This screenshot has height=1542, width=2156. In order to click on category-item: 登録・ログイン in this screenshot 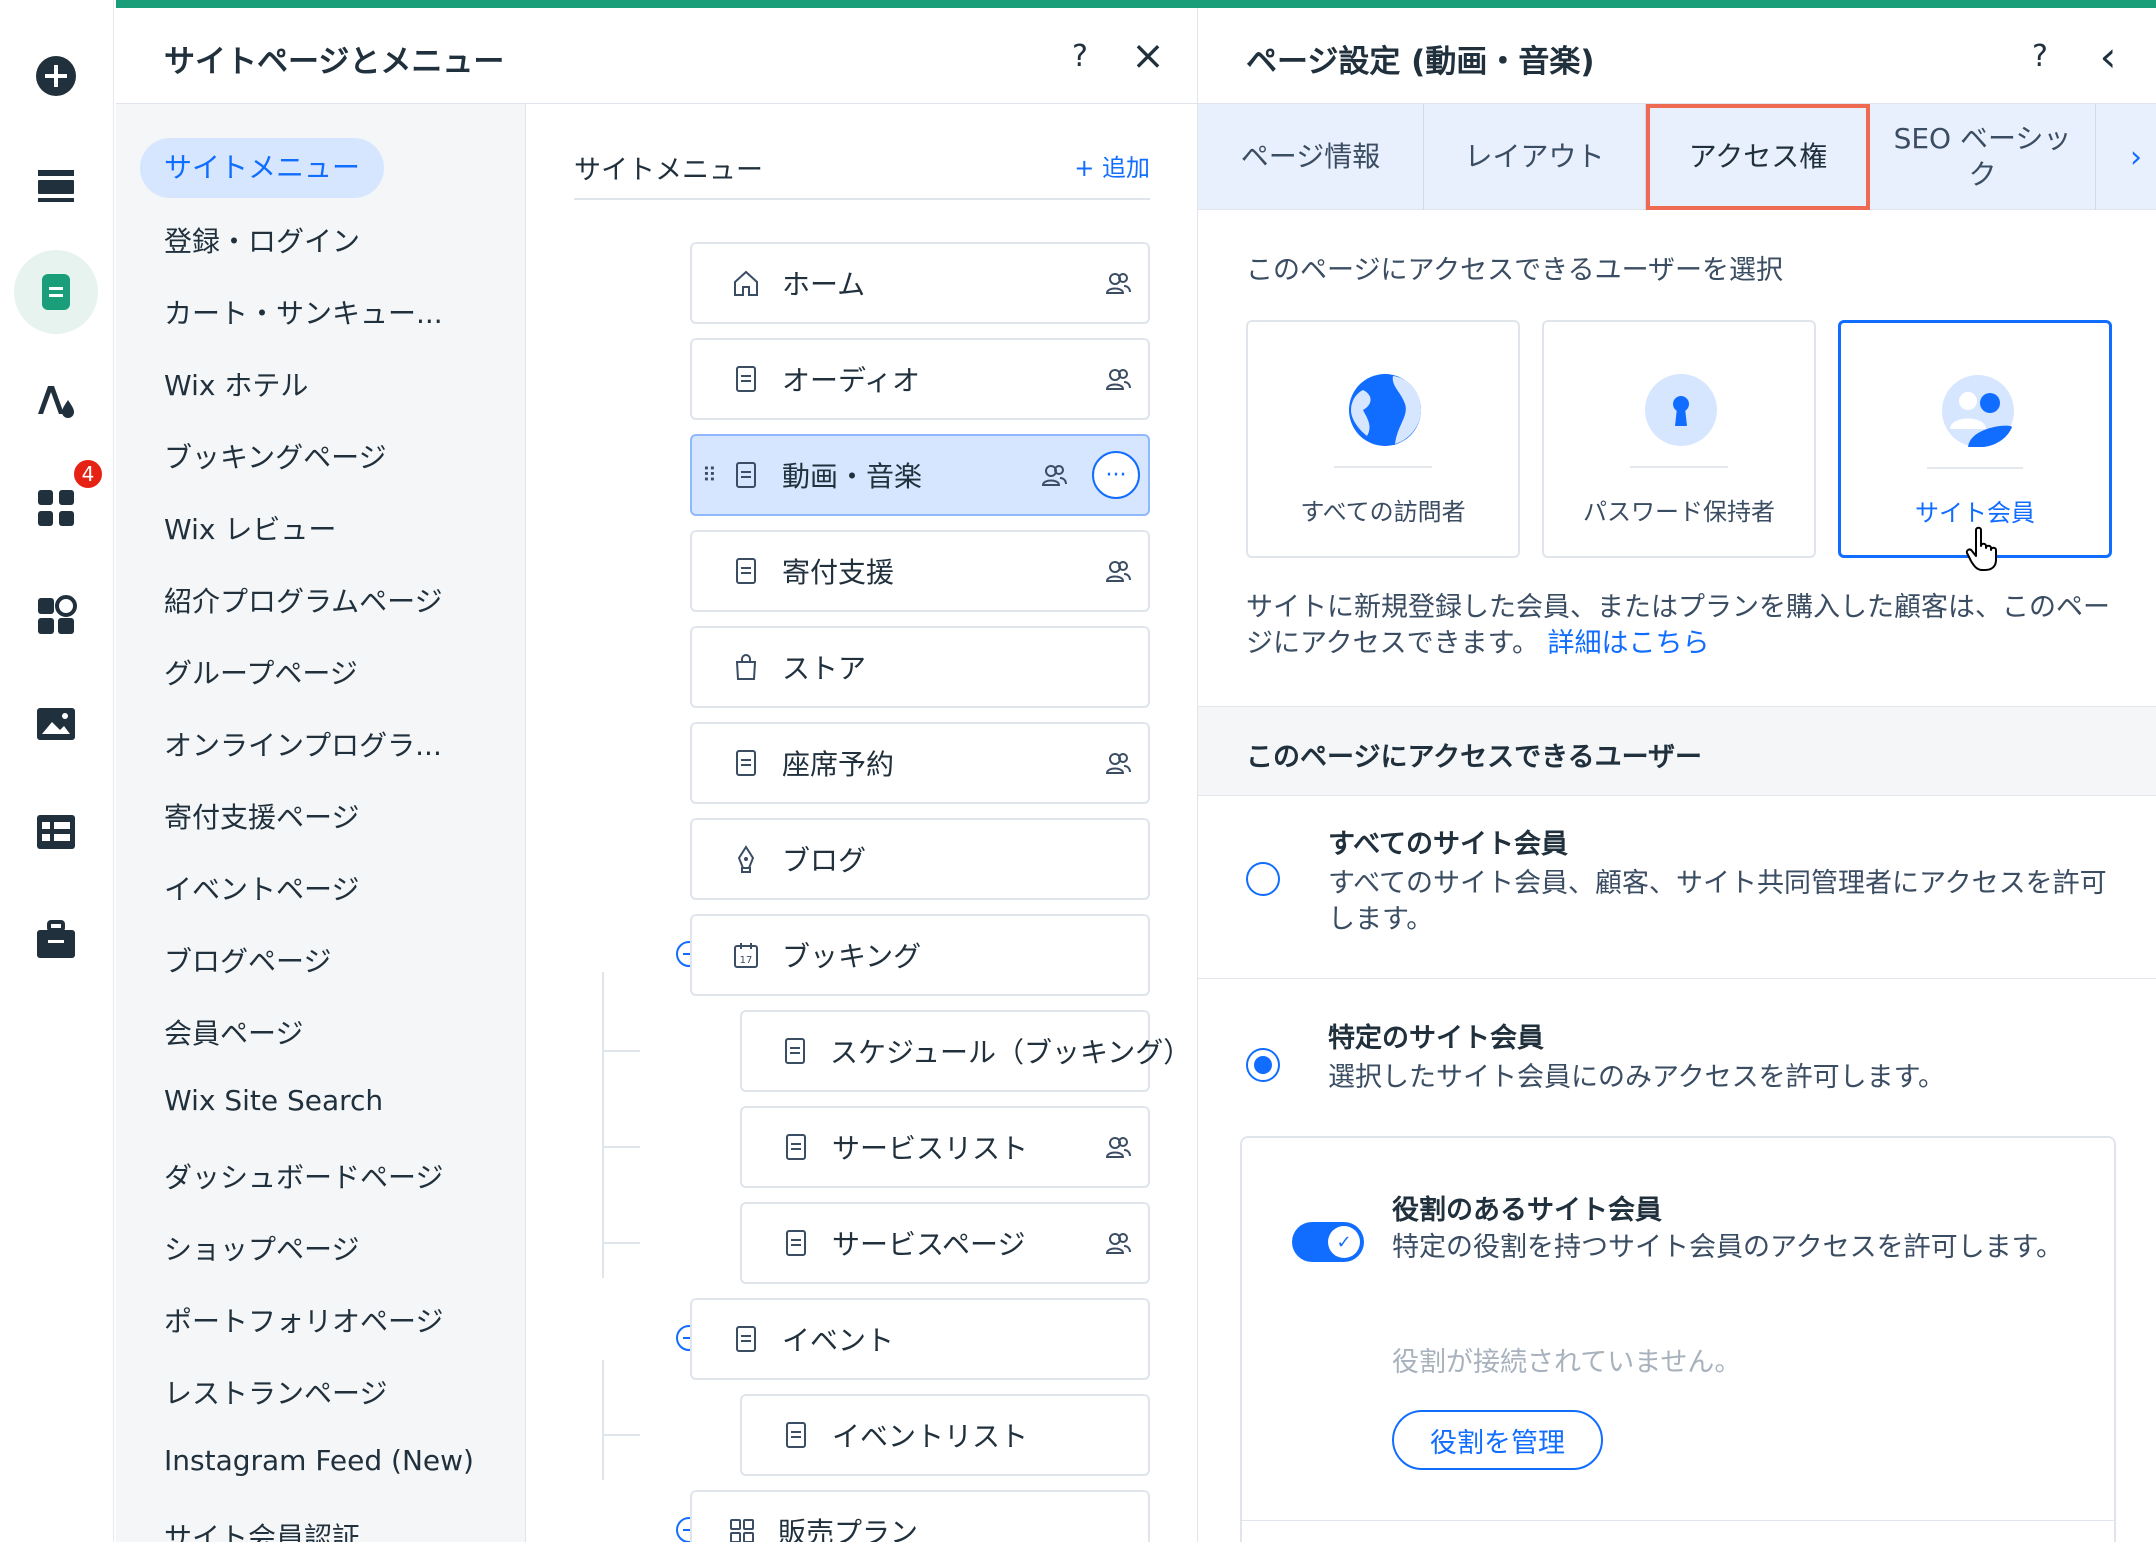, I will do `click(262, 240)`.